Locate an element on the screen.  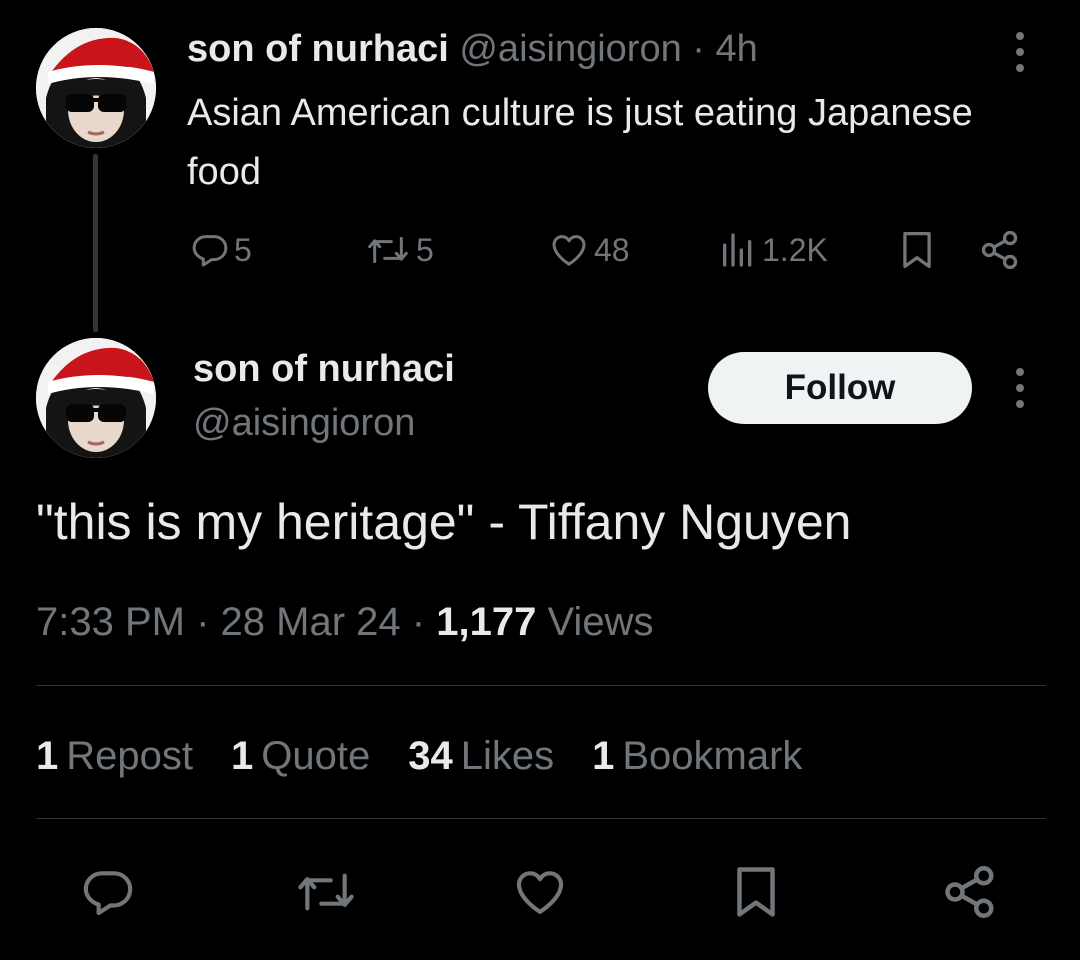
bookmarks-label: Bookmark is located at coordinates (712, 756).